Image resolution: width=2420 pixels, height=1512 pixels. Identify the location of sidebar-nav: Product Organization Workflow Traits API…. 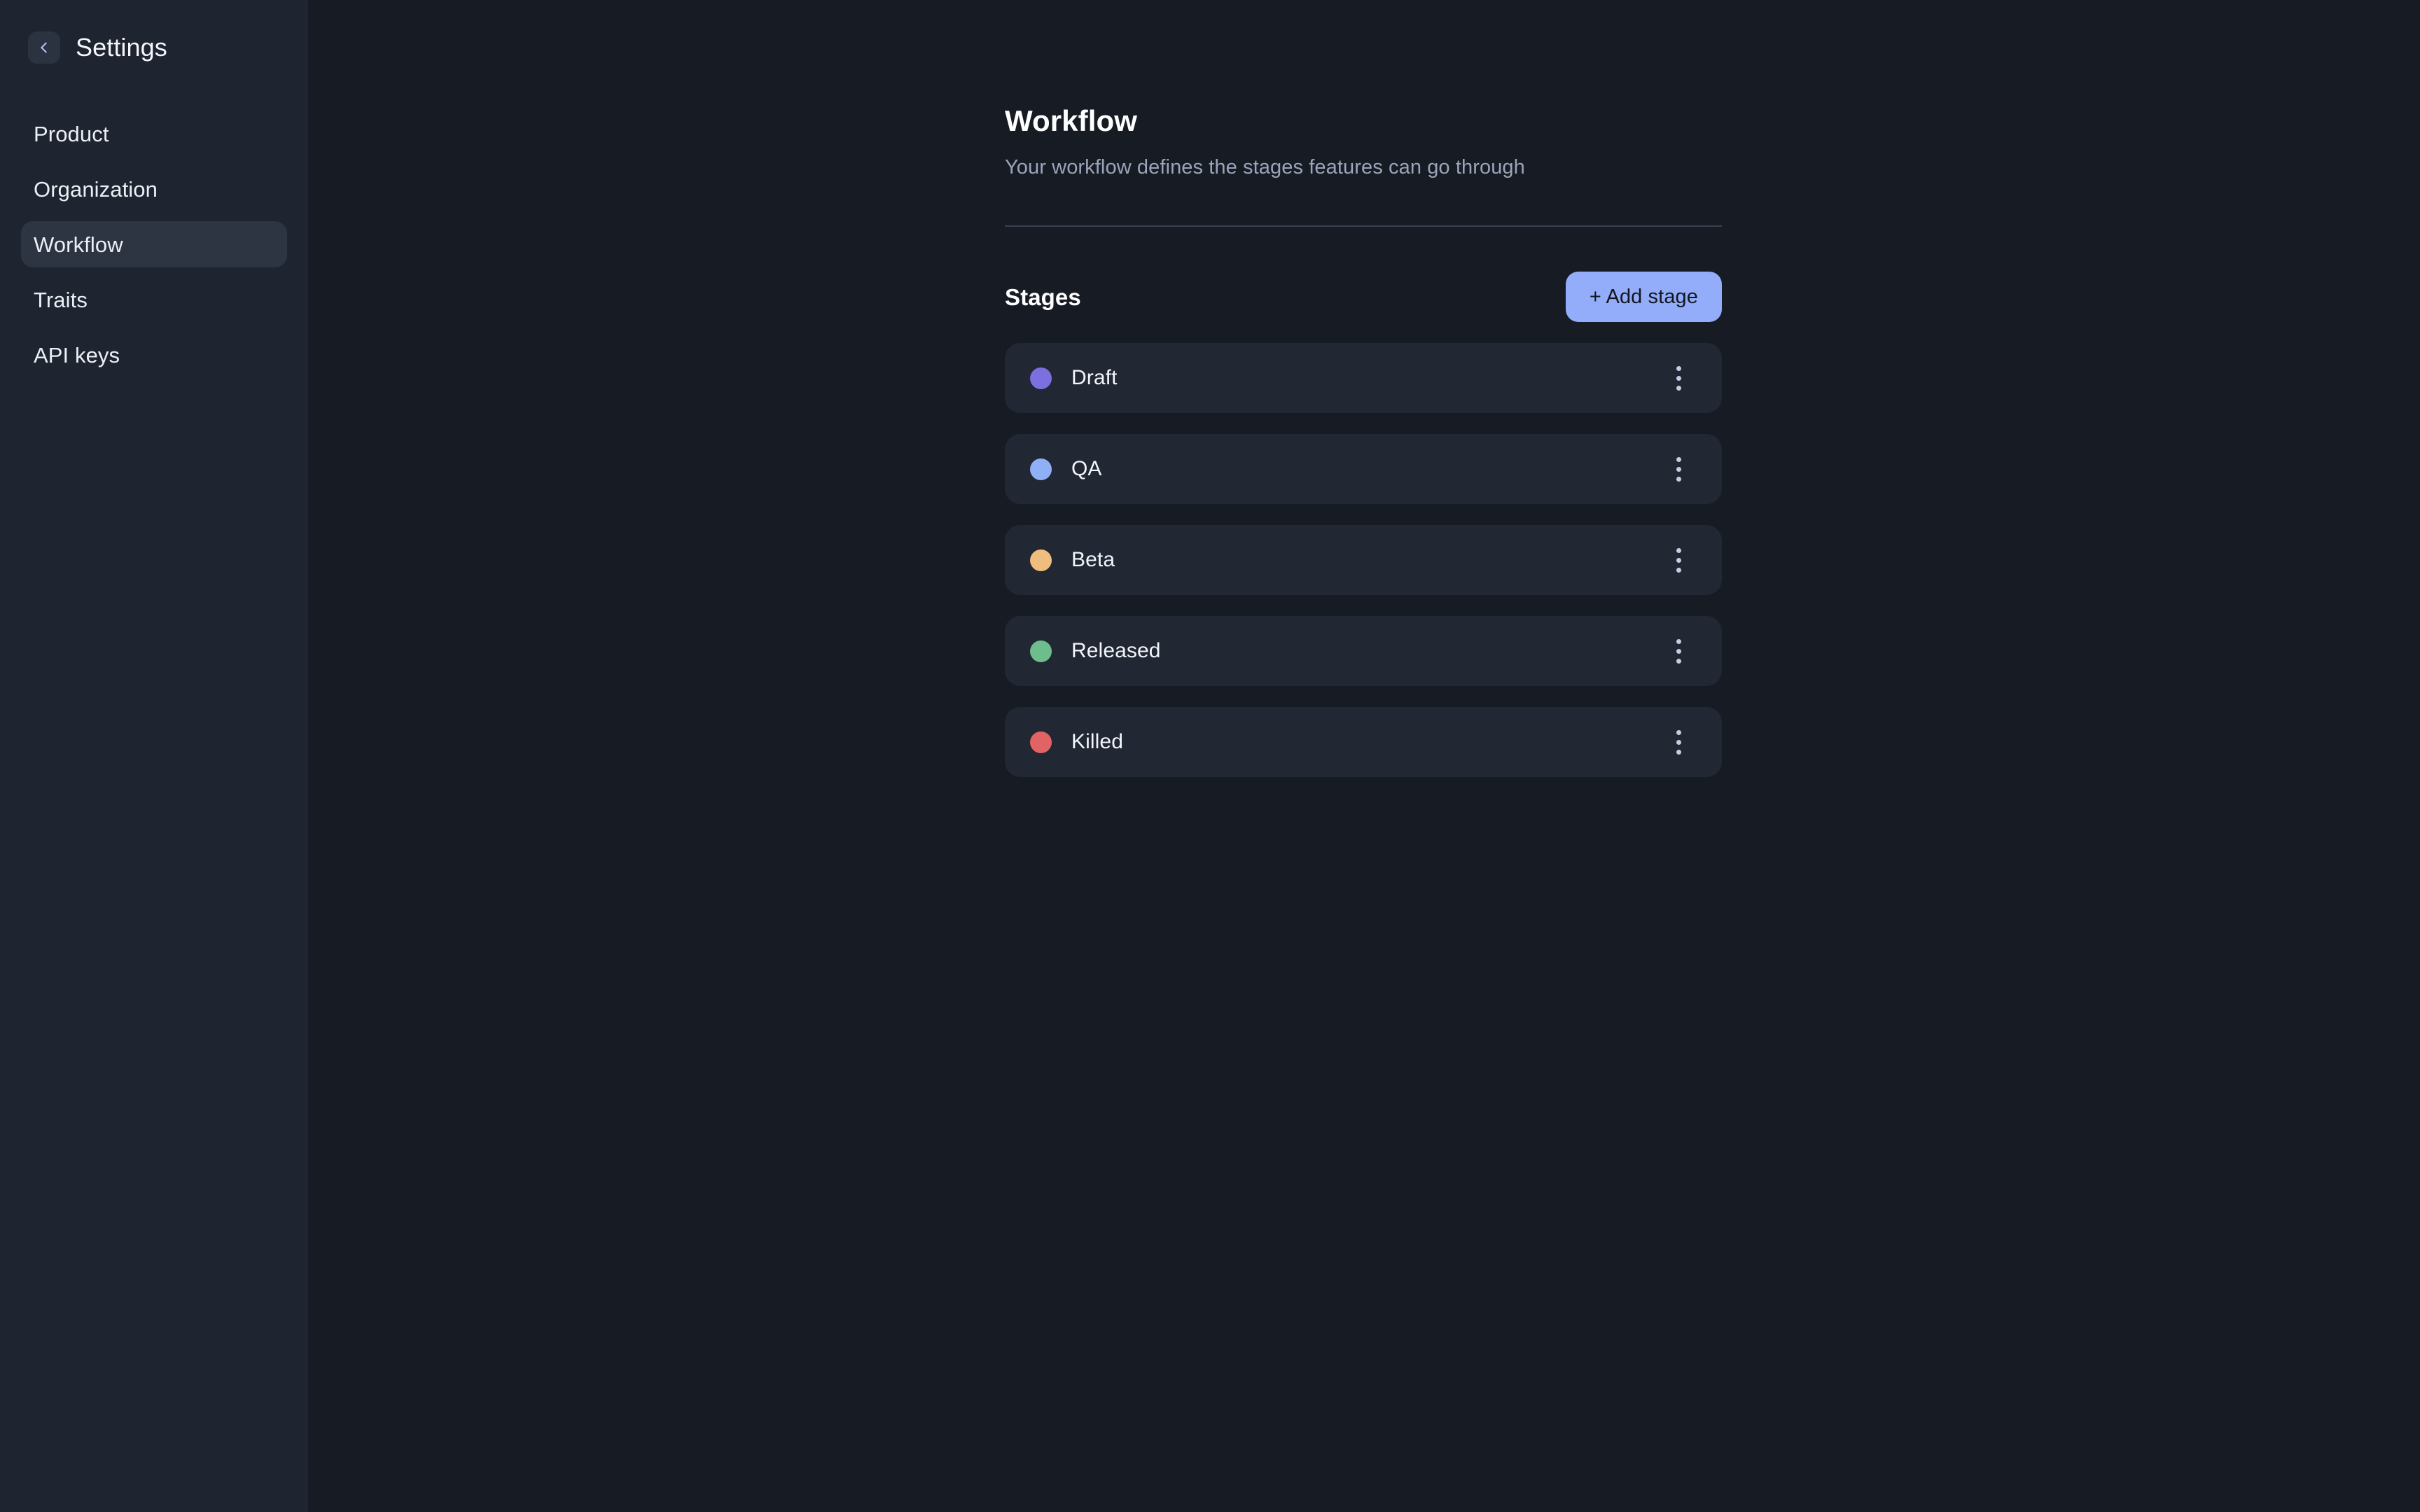
(154, 244).